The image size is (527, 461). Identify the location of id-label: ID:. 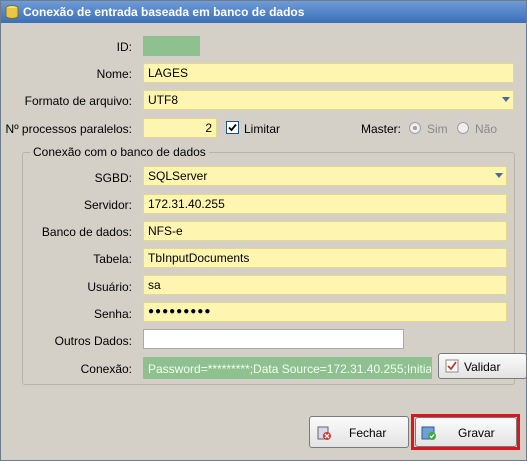
(124, 47).